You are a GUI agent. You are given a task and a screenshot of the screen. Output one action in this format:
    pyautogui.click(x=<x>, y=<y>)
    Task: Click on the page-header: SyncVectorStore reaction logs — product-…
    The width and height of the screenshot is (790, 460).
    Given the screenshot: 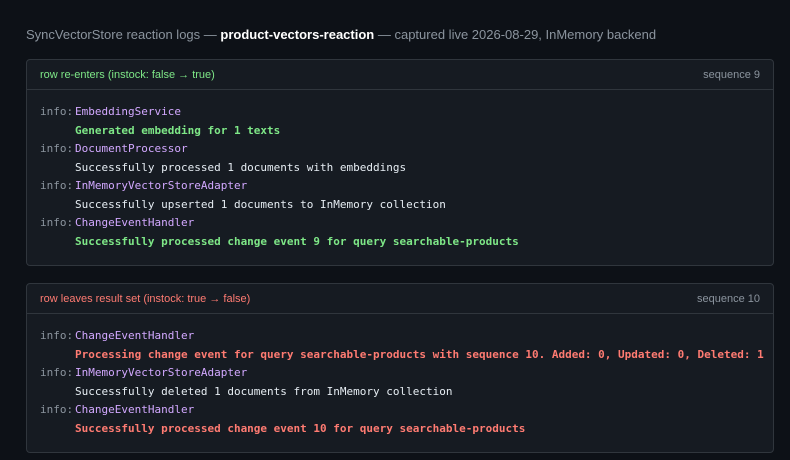 What is the action you would take?
    pyautogui.click(x=341, y=34)
    